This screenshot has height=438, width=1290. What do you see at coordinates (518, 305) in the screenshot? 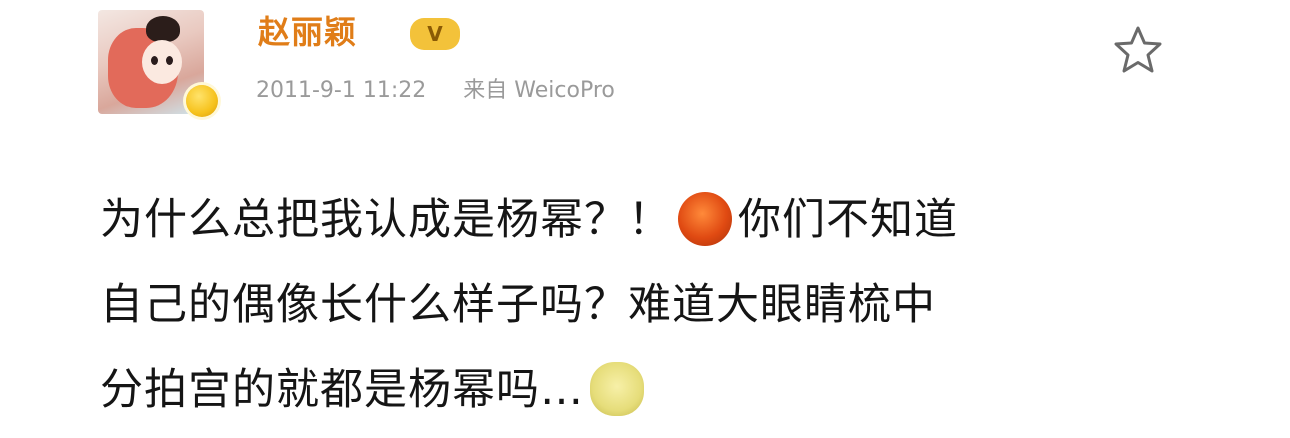
I see `content-text: 自己的偶像长什么样子吗？难道大眼睛梳中` at bounding box center [518, 305].